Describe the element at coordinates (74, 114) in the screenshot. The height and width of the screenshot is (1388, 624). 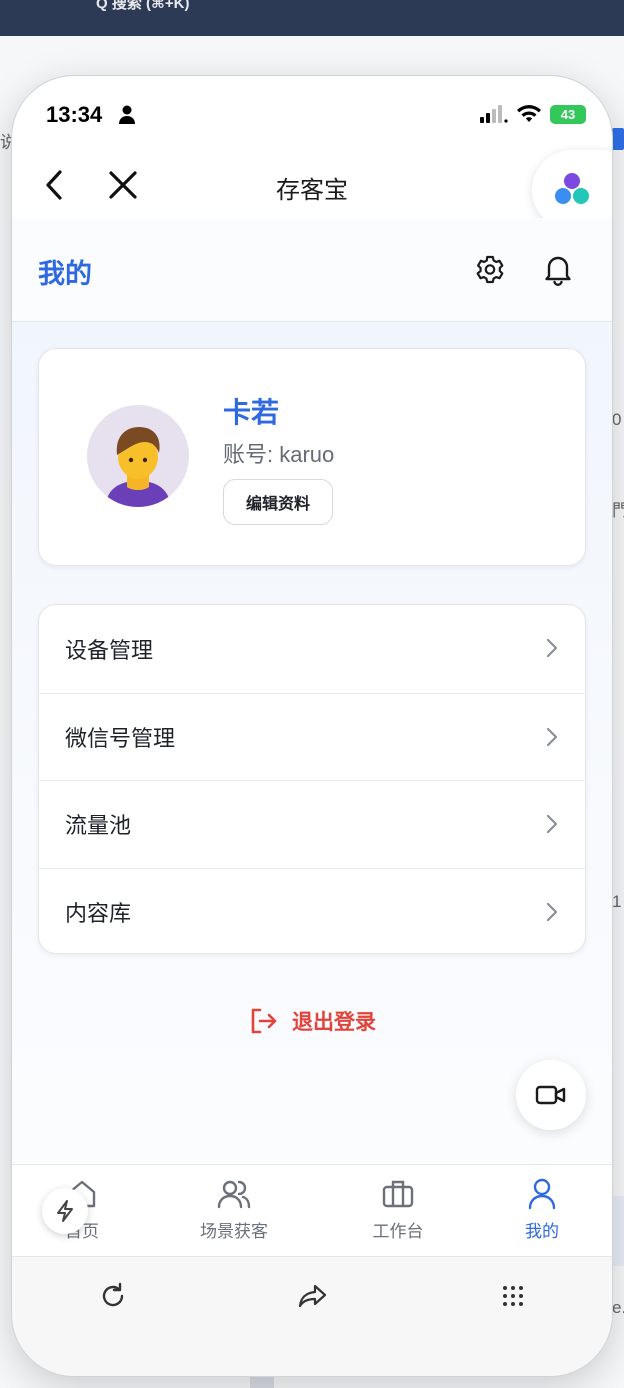
I see `status-time: 13:34` at that location.